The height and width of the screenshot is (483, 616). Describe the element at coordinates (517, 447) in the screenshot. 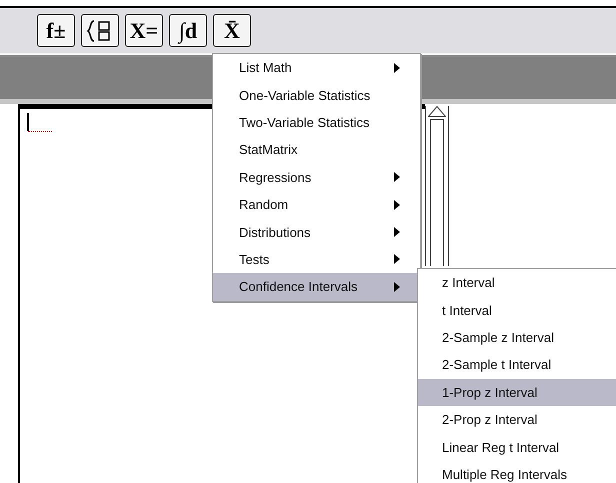

I see `menu-item: Linear Reg t Interval` at that location.